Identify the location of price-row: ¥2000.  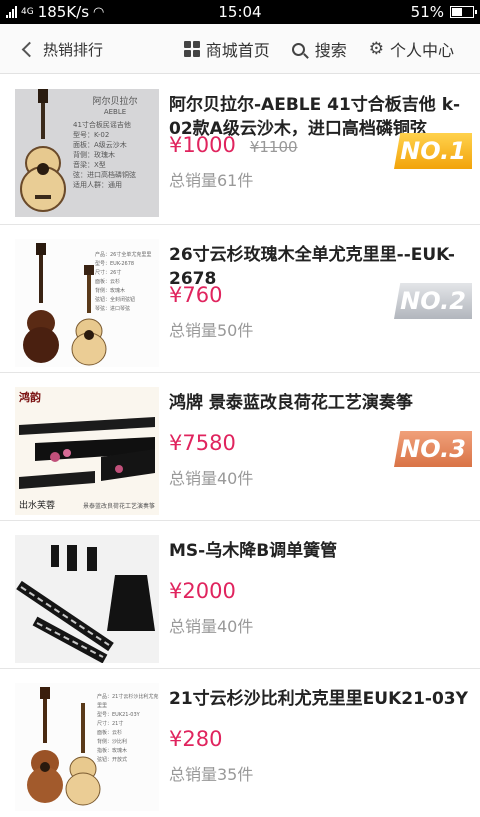
(202, 591).